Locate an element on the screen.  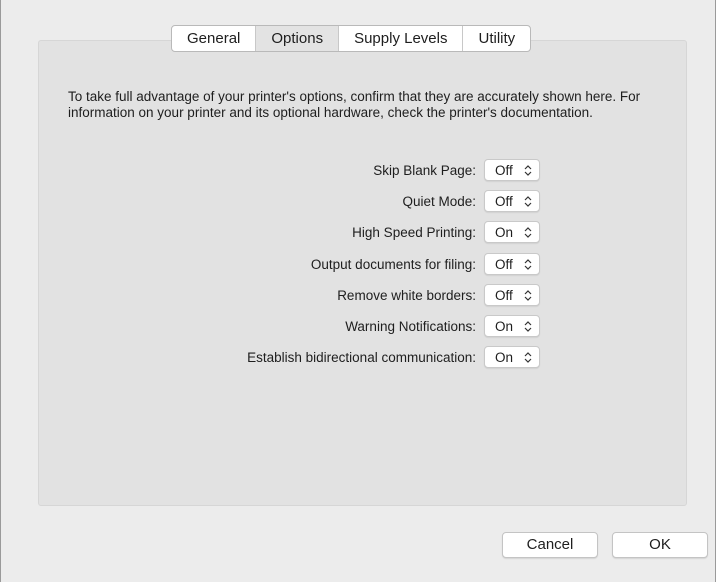
ok-button: OK is located at coordinates (660, 545).